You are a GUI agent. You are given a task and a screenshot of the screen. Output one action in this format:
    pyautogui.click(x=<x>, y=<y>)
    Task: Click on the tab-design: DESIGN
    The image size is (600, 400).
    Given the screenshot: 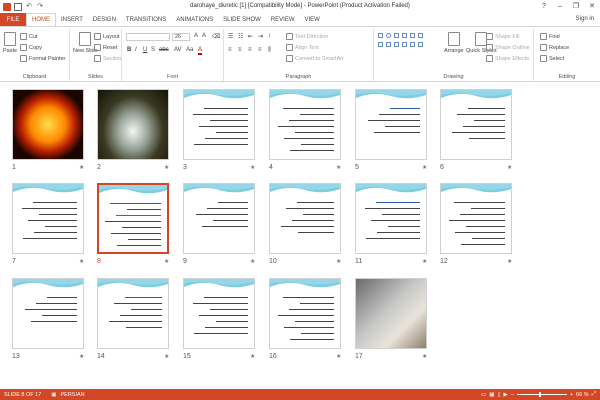 What is the action you would take?
    pyautogui.click(x=104, y=19)
    